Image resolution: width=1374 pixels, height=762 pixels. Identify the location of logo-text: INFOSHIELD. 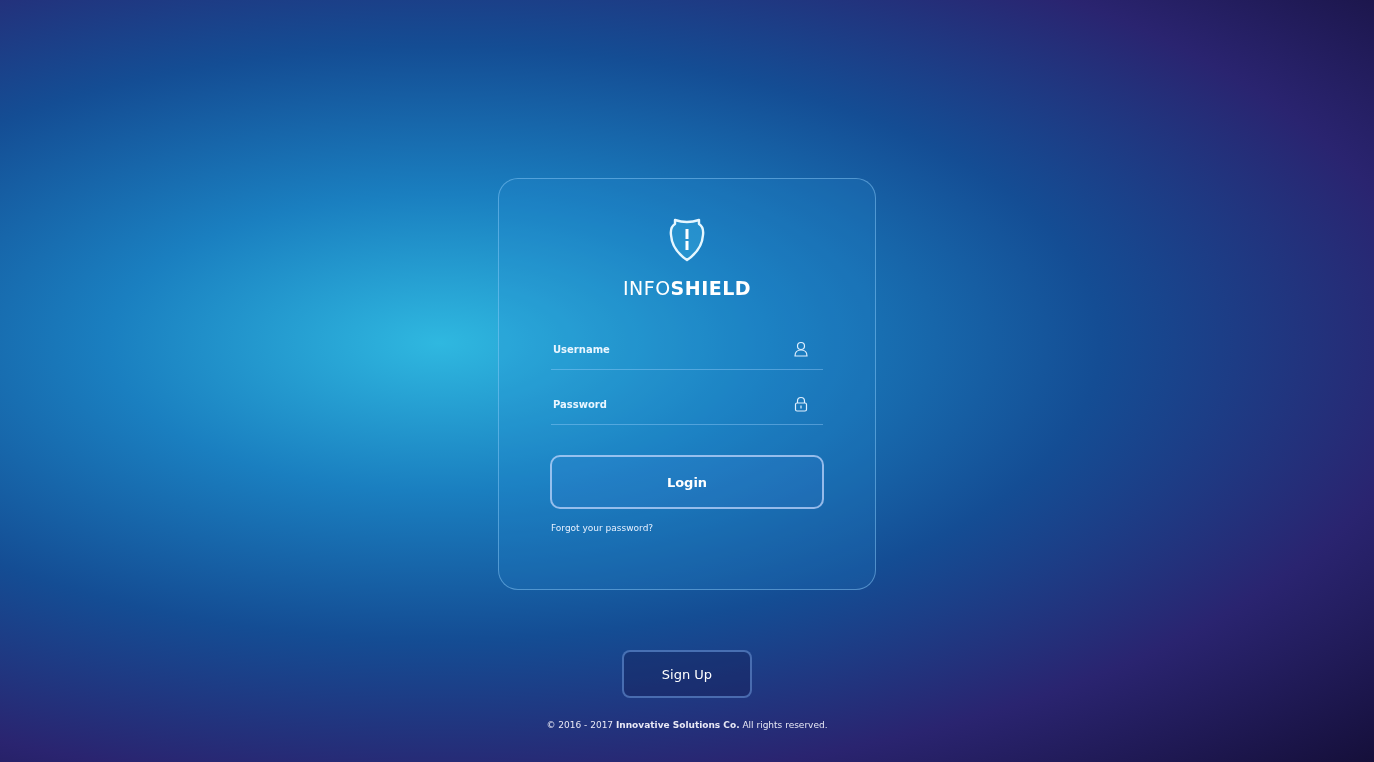
(687, 288).